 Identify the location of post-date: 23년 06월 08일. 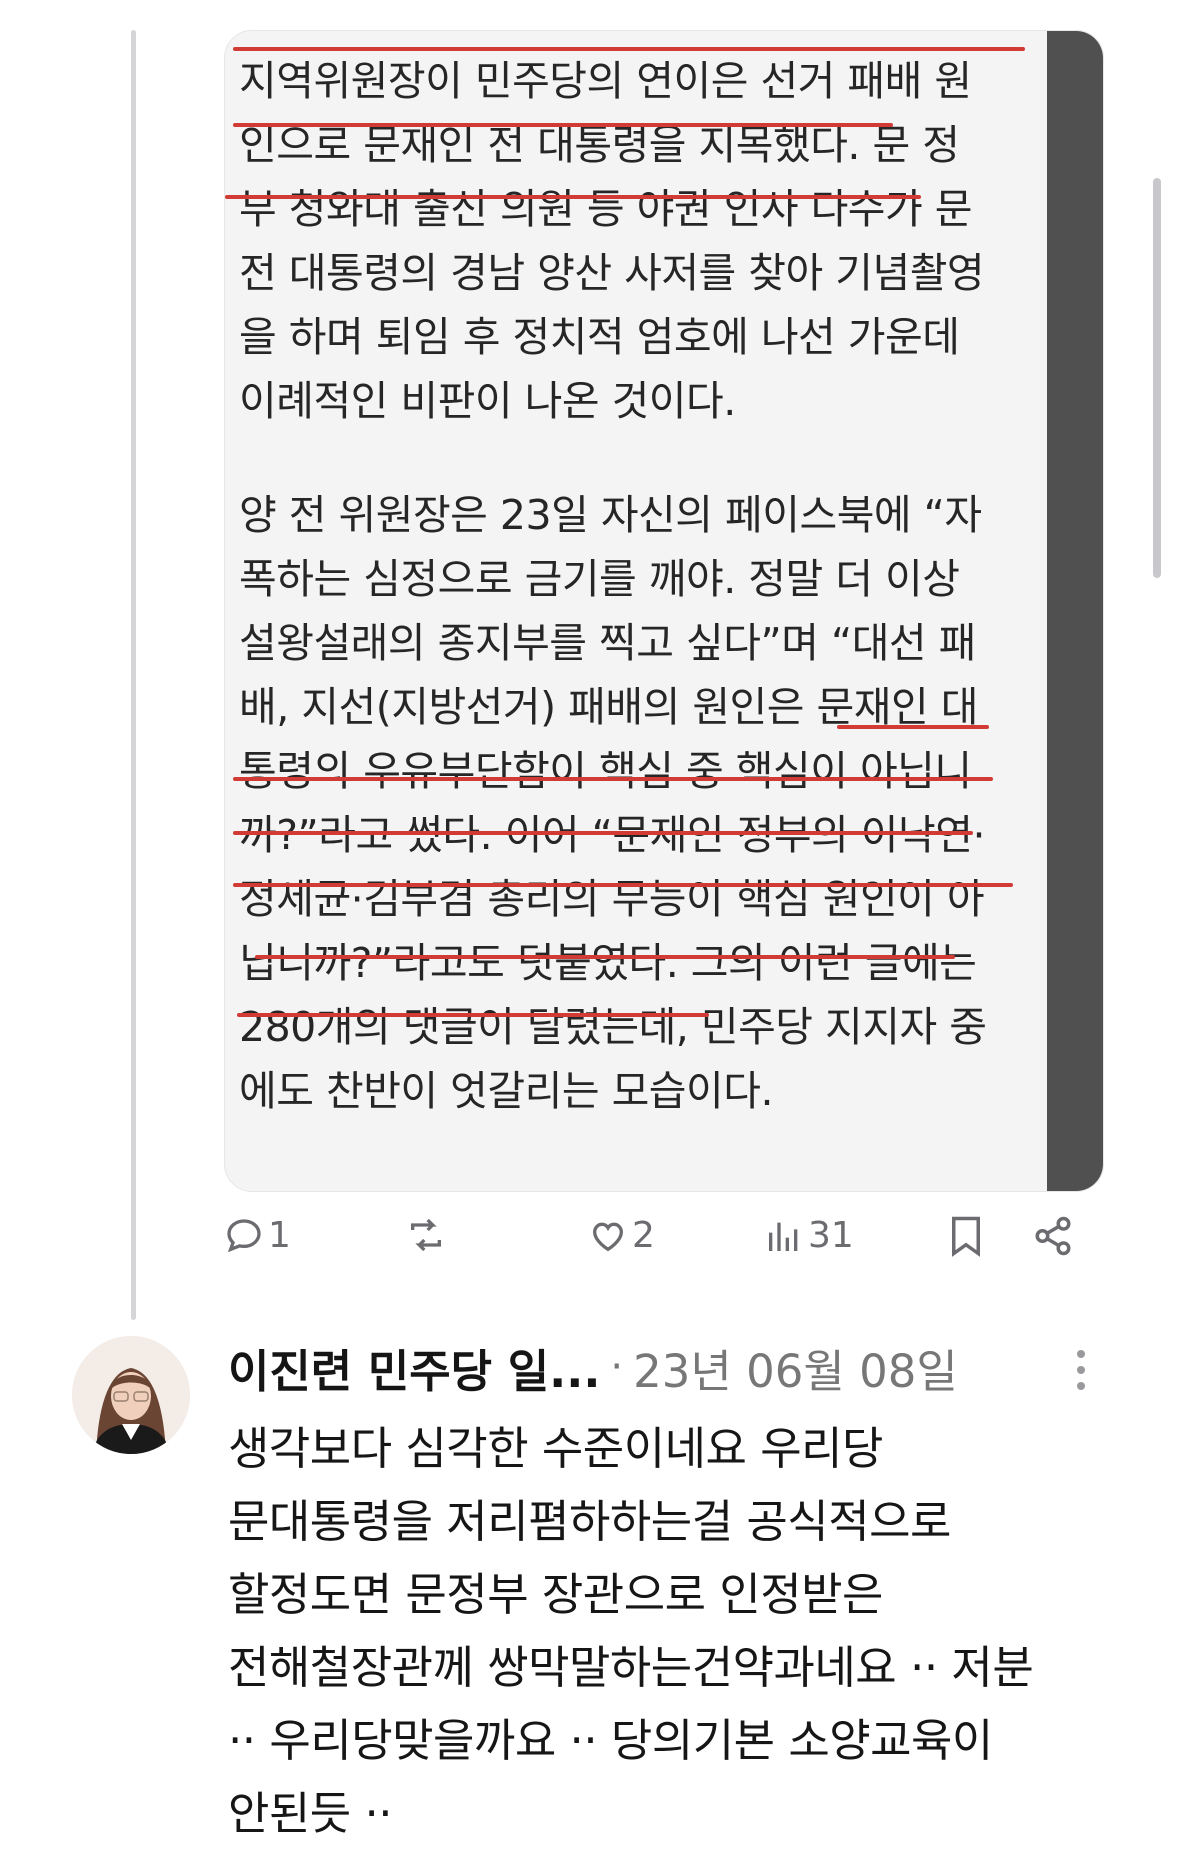
(795, 1367).